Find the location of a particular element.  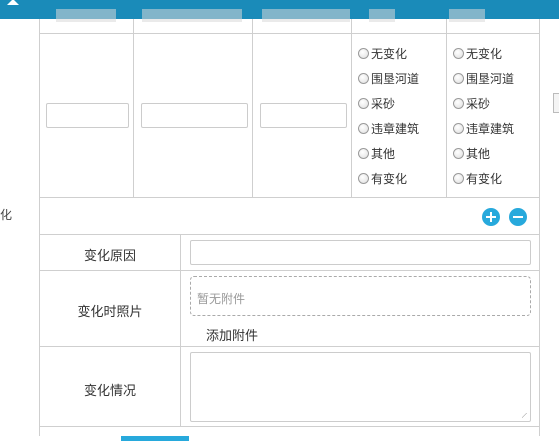

change-status-label: 变化情况 is located at coordinates (109, 391).